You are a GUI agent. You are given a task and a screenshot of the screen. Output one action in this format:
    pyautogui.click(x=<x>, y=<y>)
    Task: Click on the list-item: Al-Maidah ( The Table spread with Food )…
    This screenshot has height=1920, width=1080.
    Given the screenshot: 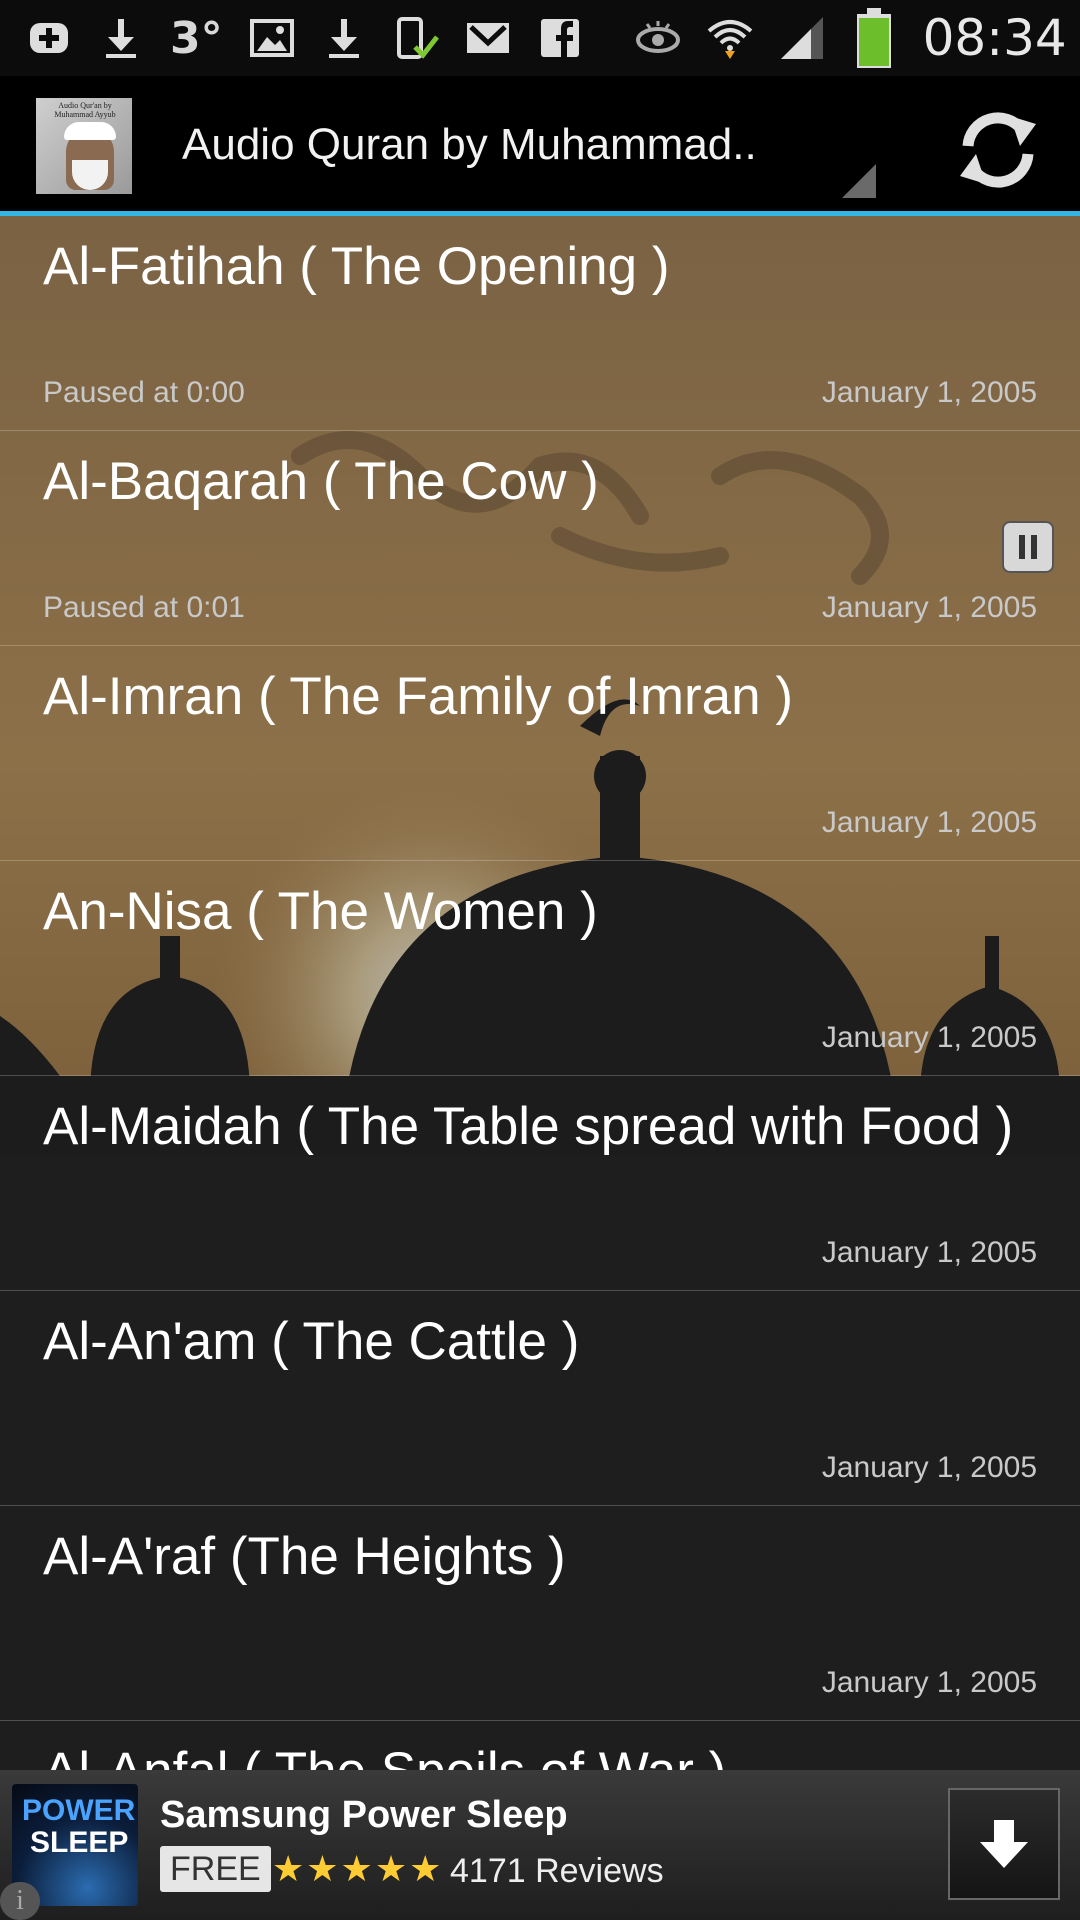 What is the action you would take?
    pyautogui.click(x=540, y=1183)
    